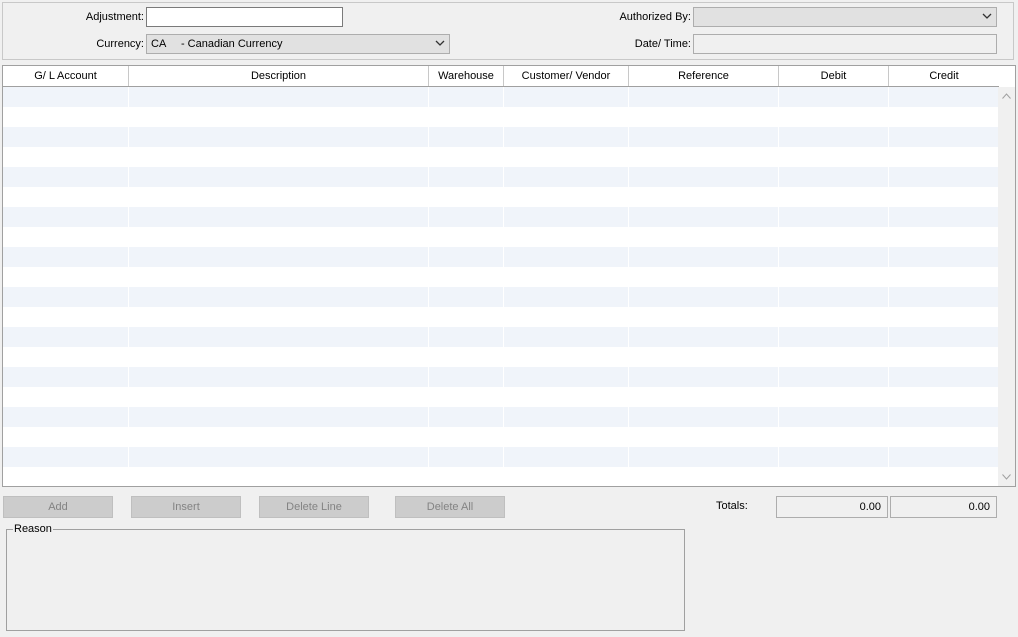  I want to click on delete-all-button: Delete All, so click(450, 507).